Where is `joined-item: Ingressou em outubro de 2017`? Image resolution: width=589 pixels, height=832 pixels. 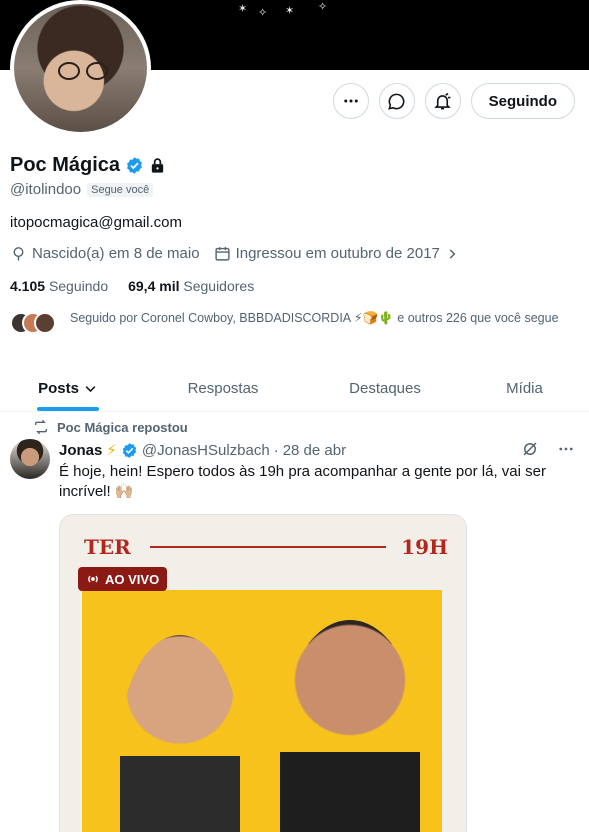
joined-item: Ingressou em outubro de 2017 is located at coordinates (336, 253).